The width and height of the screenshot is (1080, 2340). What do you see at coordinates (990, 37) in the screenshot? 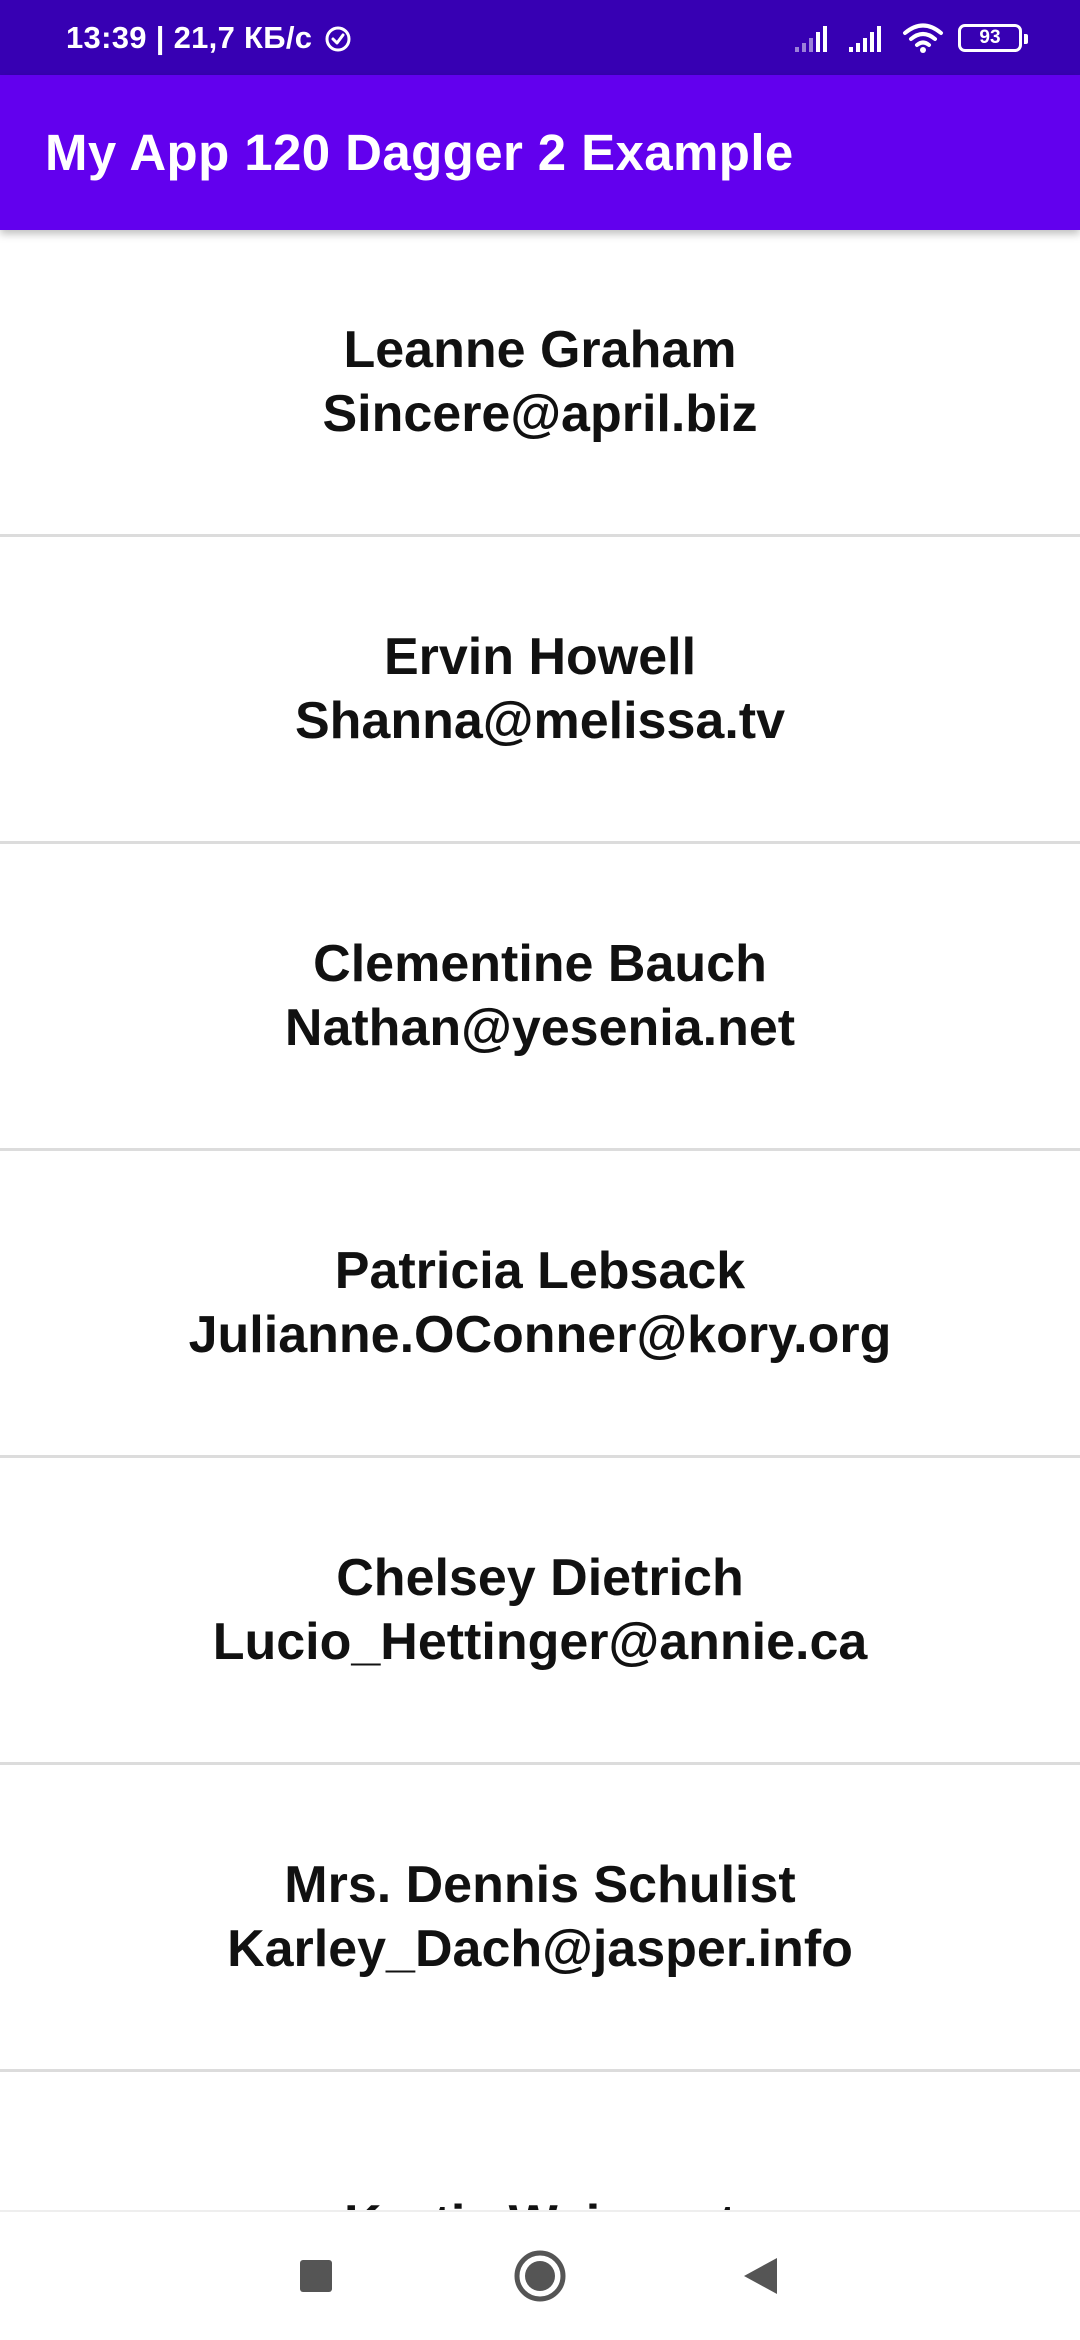
I see `battery-level: 93` at bounding box center [990, 37].